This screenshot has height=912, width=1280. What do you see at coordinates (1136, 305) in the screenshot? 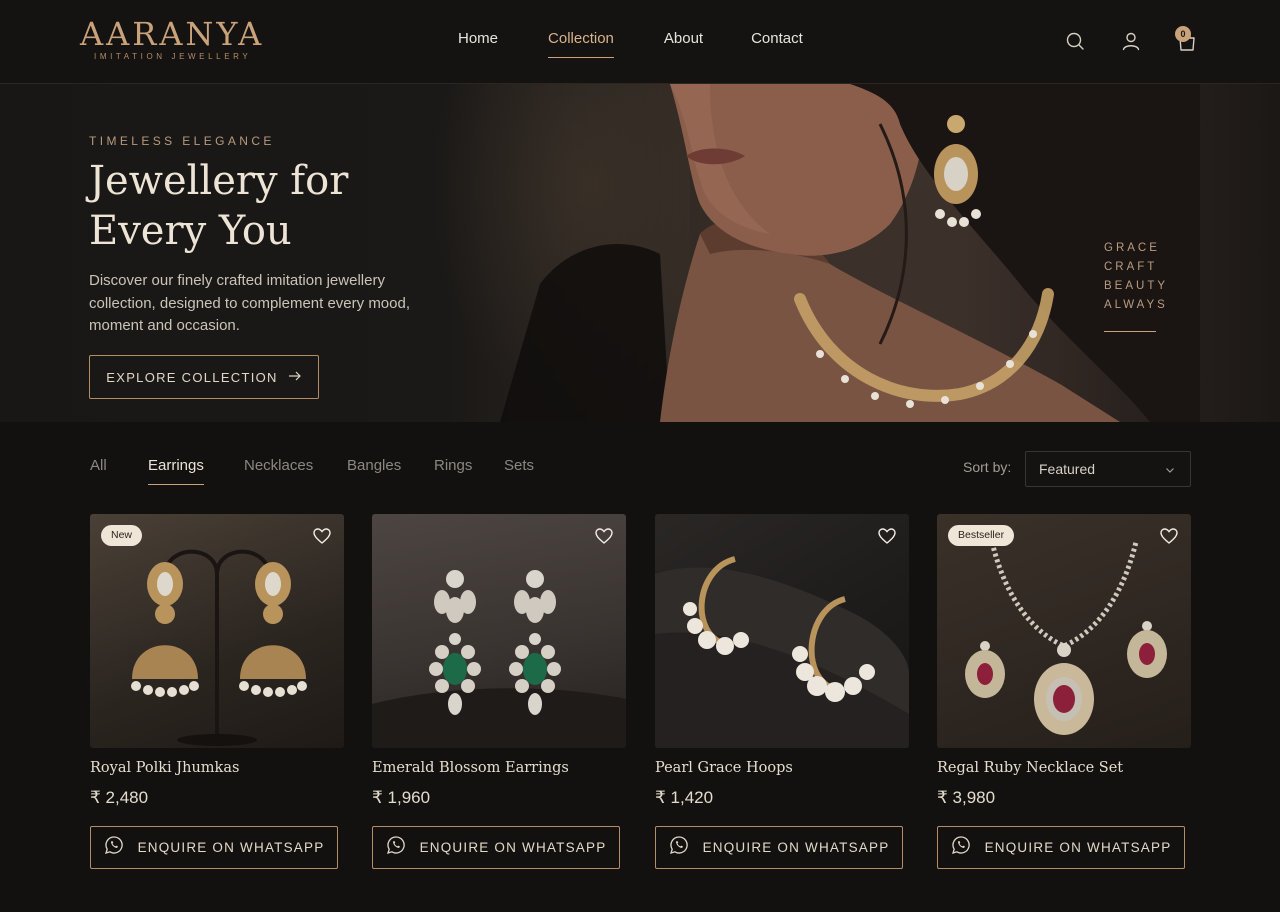
I see `side-word: ALWAYS` at bounding box center [1136, 305].